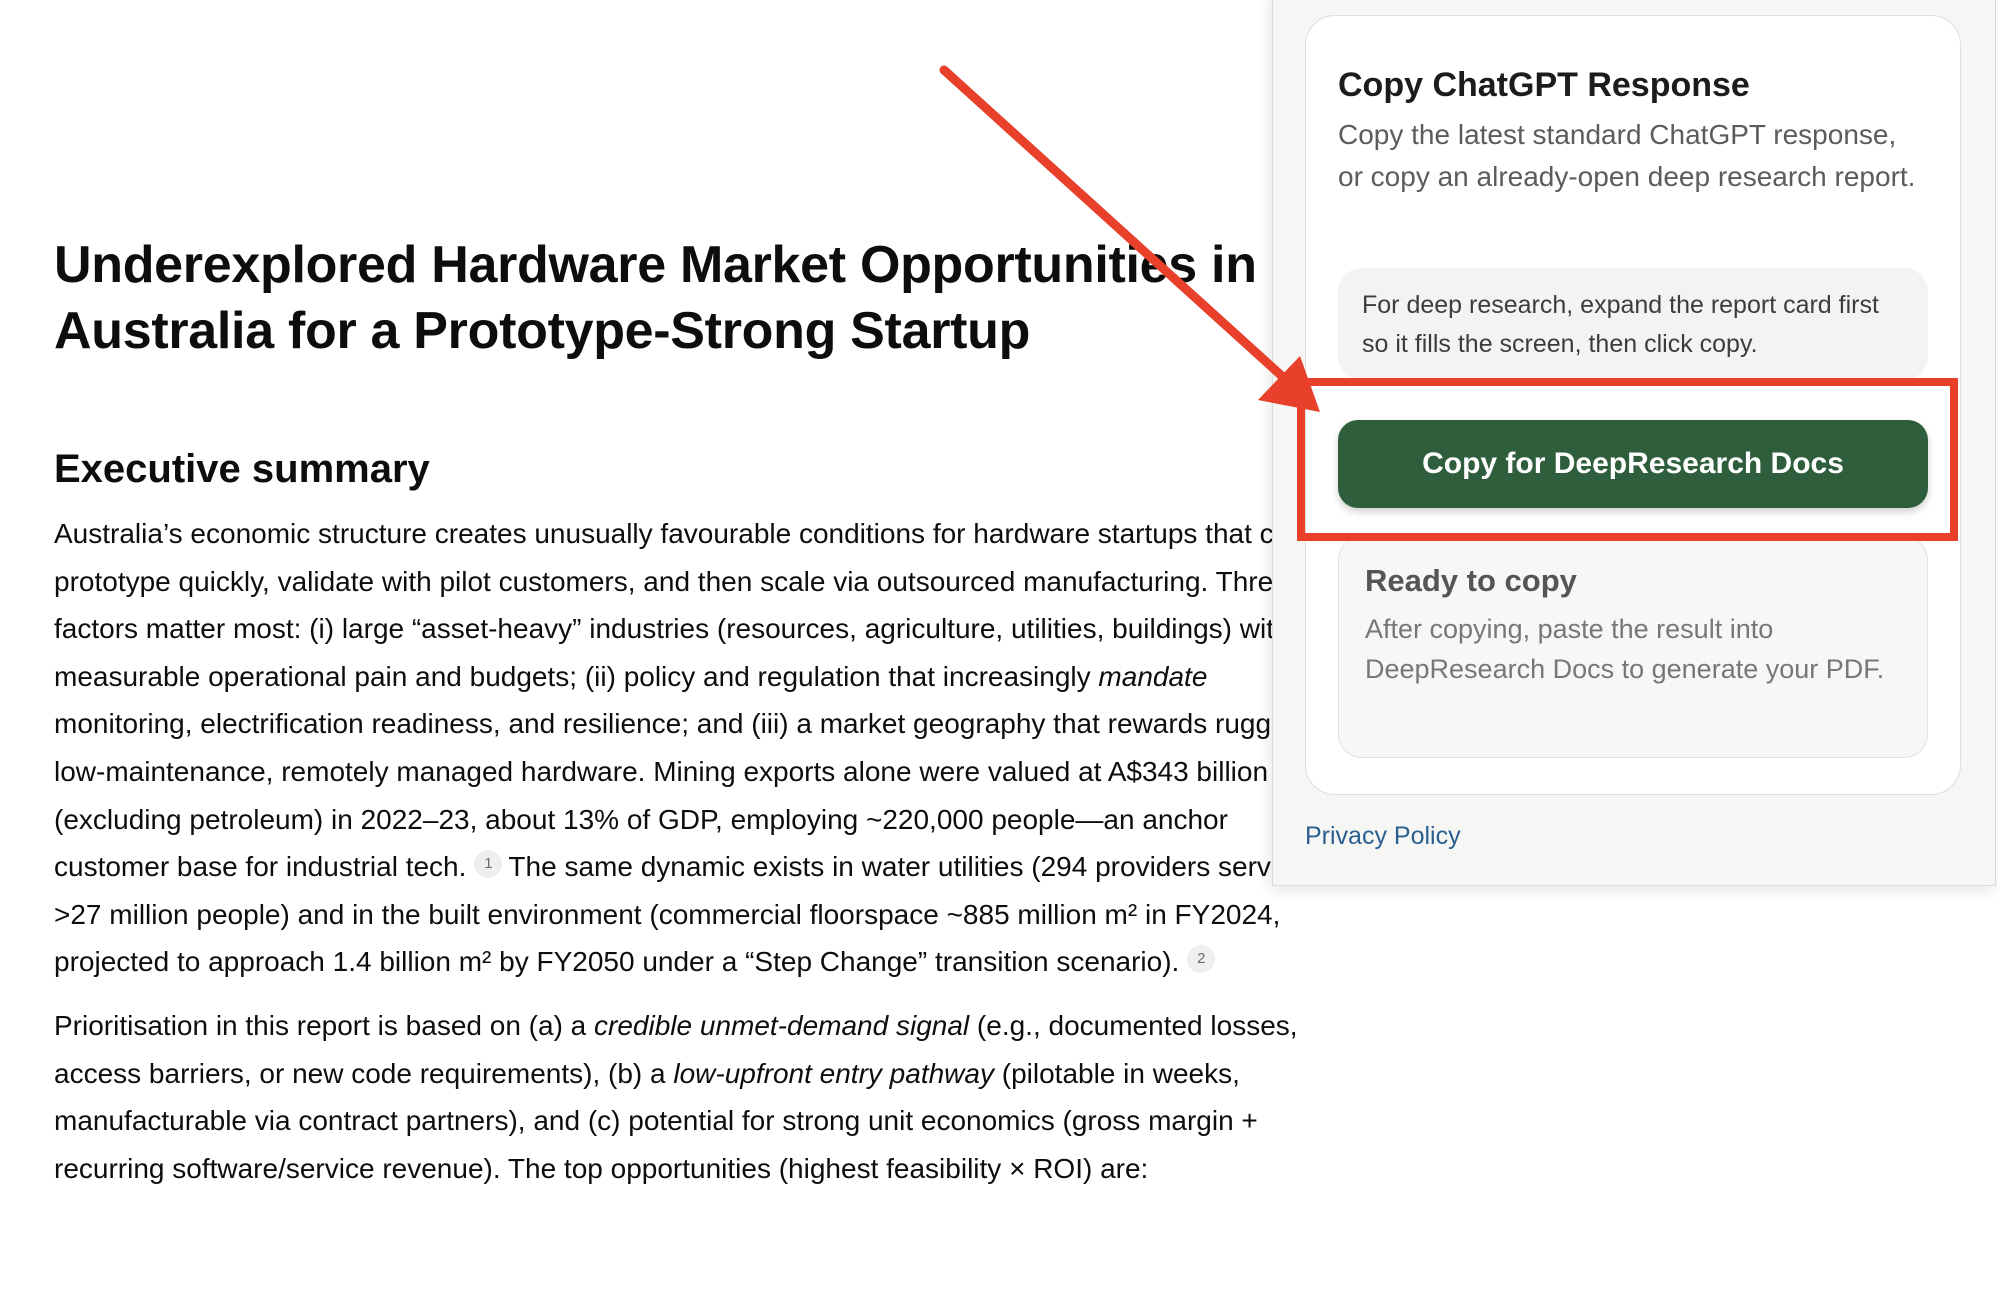  Describe the element at coordinates (1471, 580) in the screenshot. I see `status-title: Ready to copy` at that location.